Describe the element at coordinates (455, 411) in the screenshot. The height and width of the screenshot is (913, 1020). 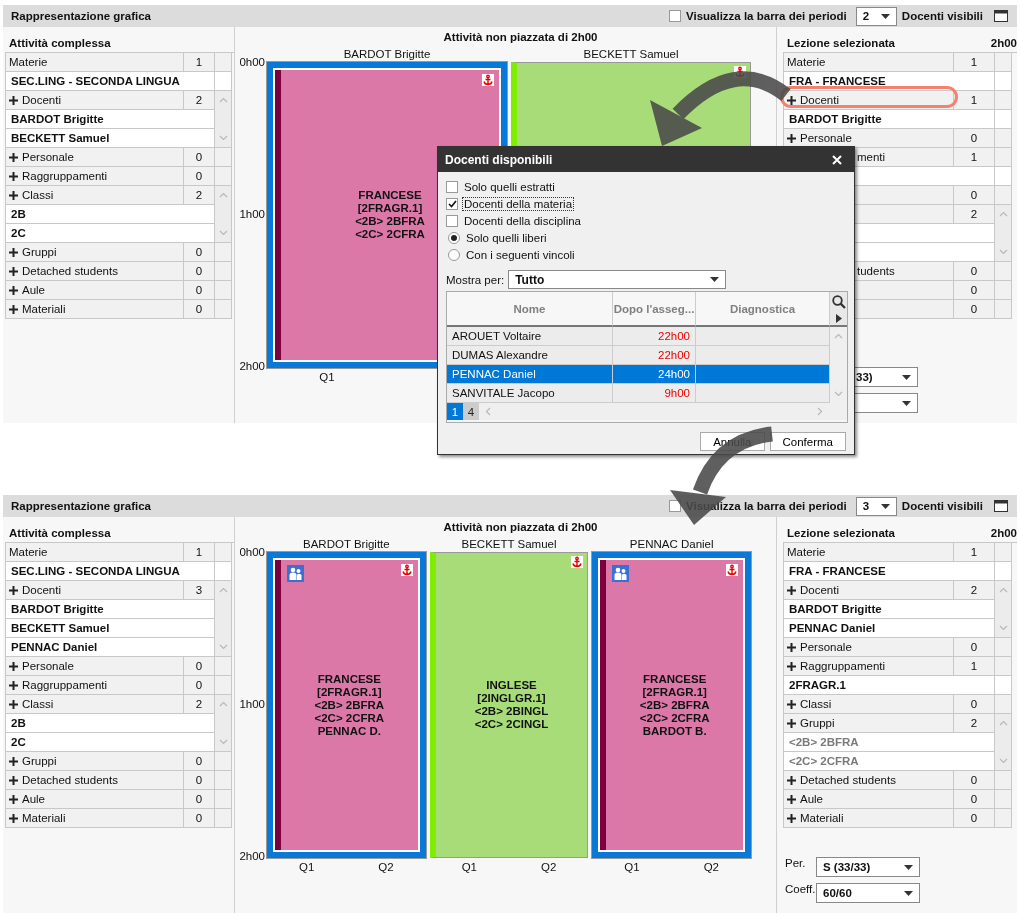
I see `page-tab: 1` at that location.